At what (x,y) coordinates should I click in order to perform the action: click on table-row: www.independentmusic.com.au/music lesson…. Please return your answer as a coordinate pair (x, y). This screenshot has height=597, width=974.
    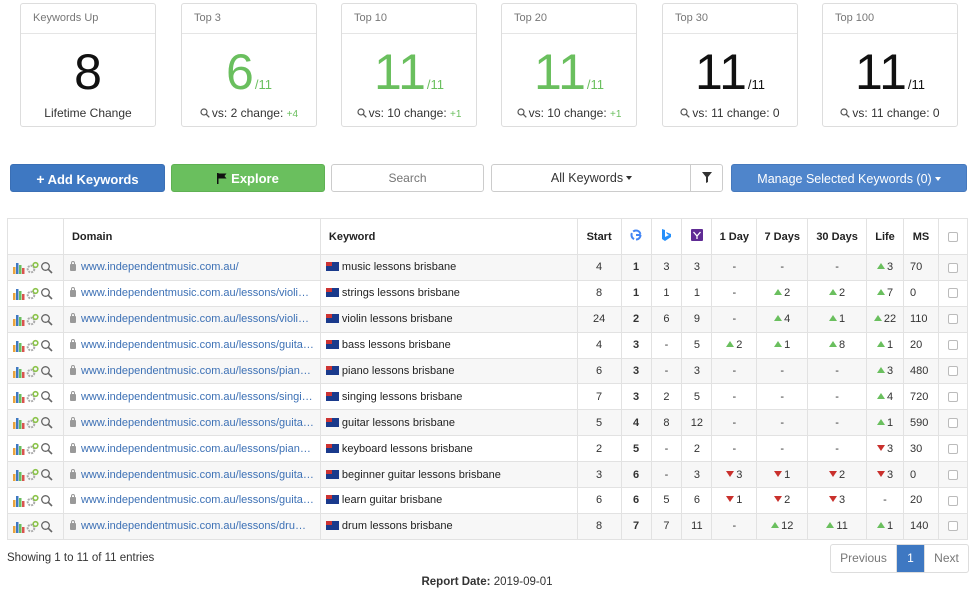
    Looking at the image, I should click on (488, 267).